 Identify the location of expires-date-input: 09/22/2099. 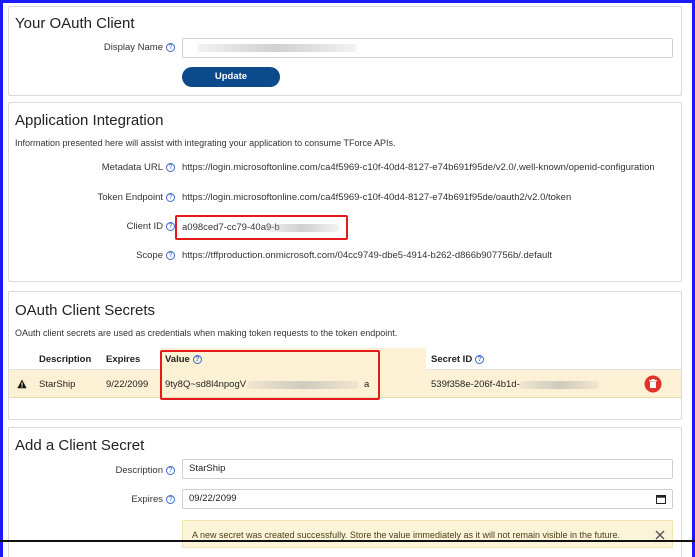
(427, 499).